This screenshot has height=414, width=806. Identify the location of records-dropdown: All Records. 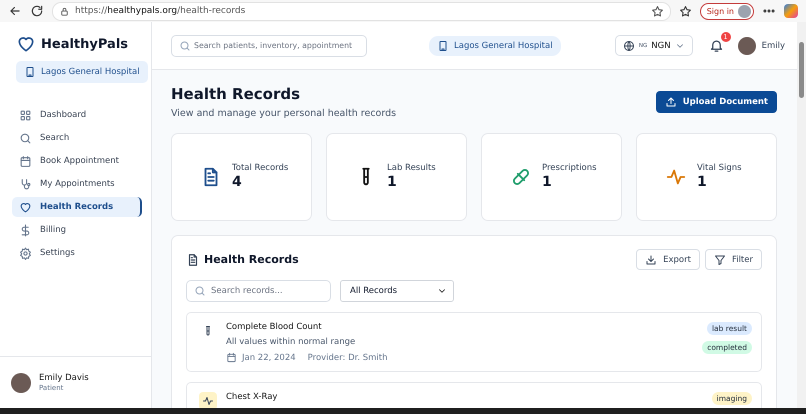
(397, 291).